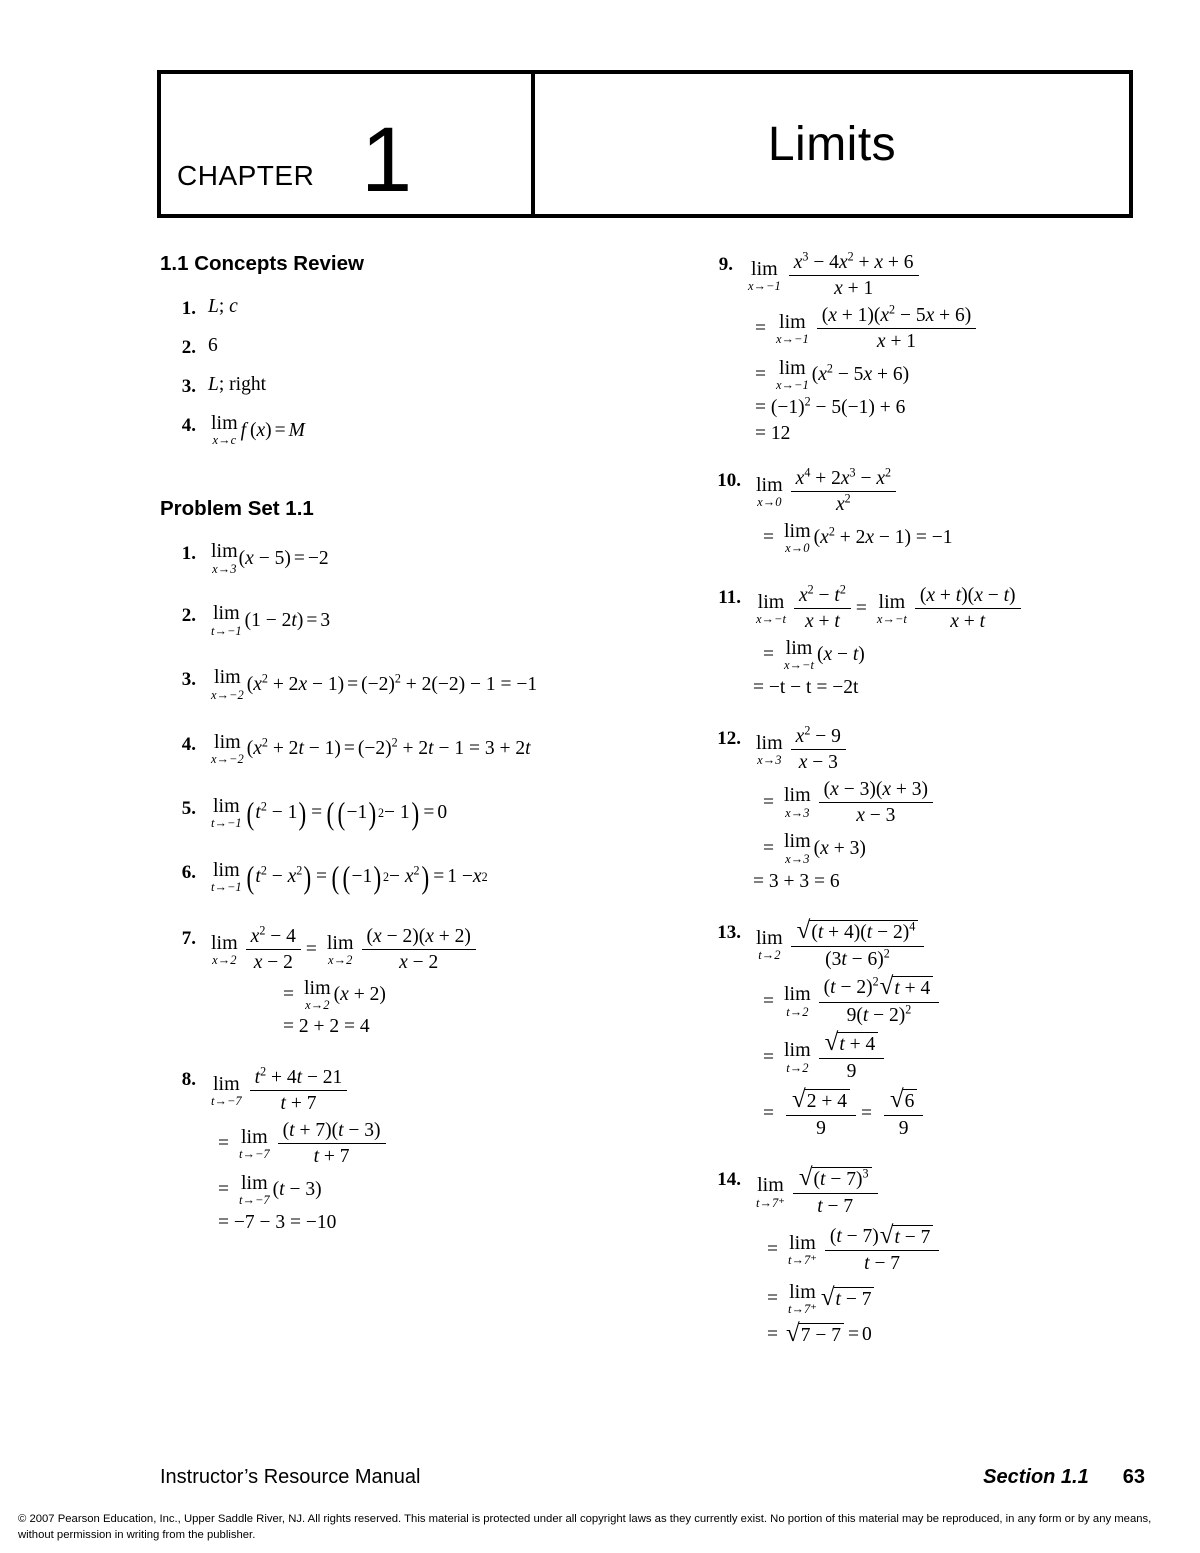 The height and width of the screenshot is (1553, 1200). I want to click on item-number: 14., so click(729, 1180).